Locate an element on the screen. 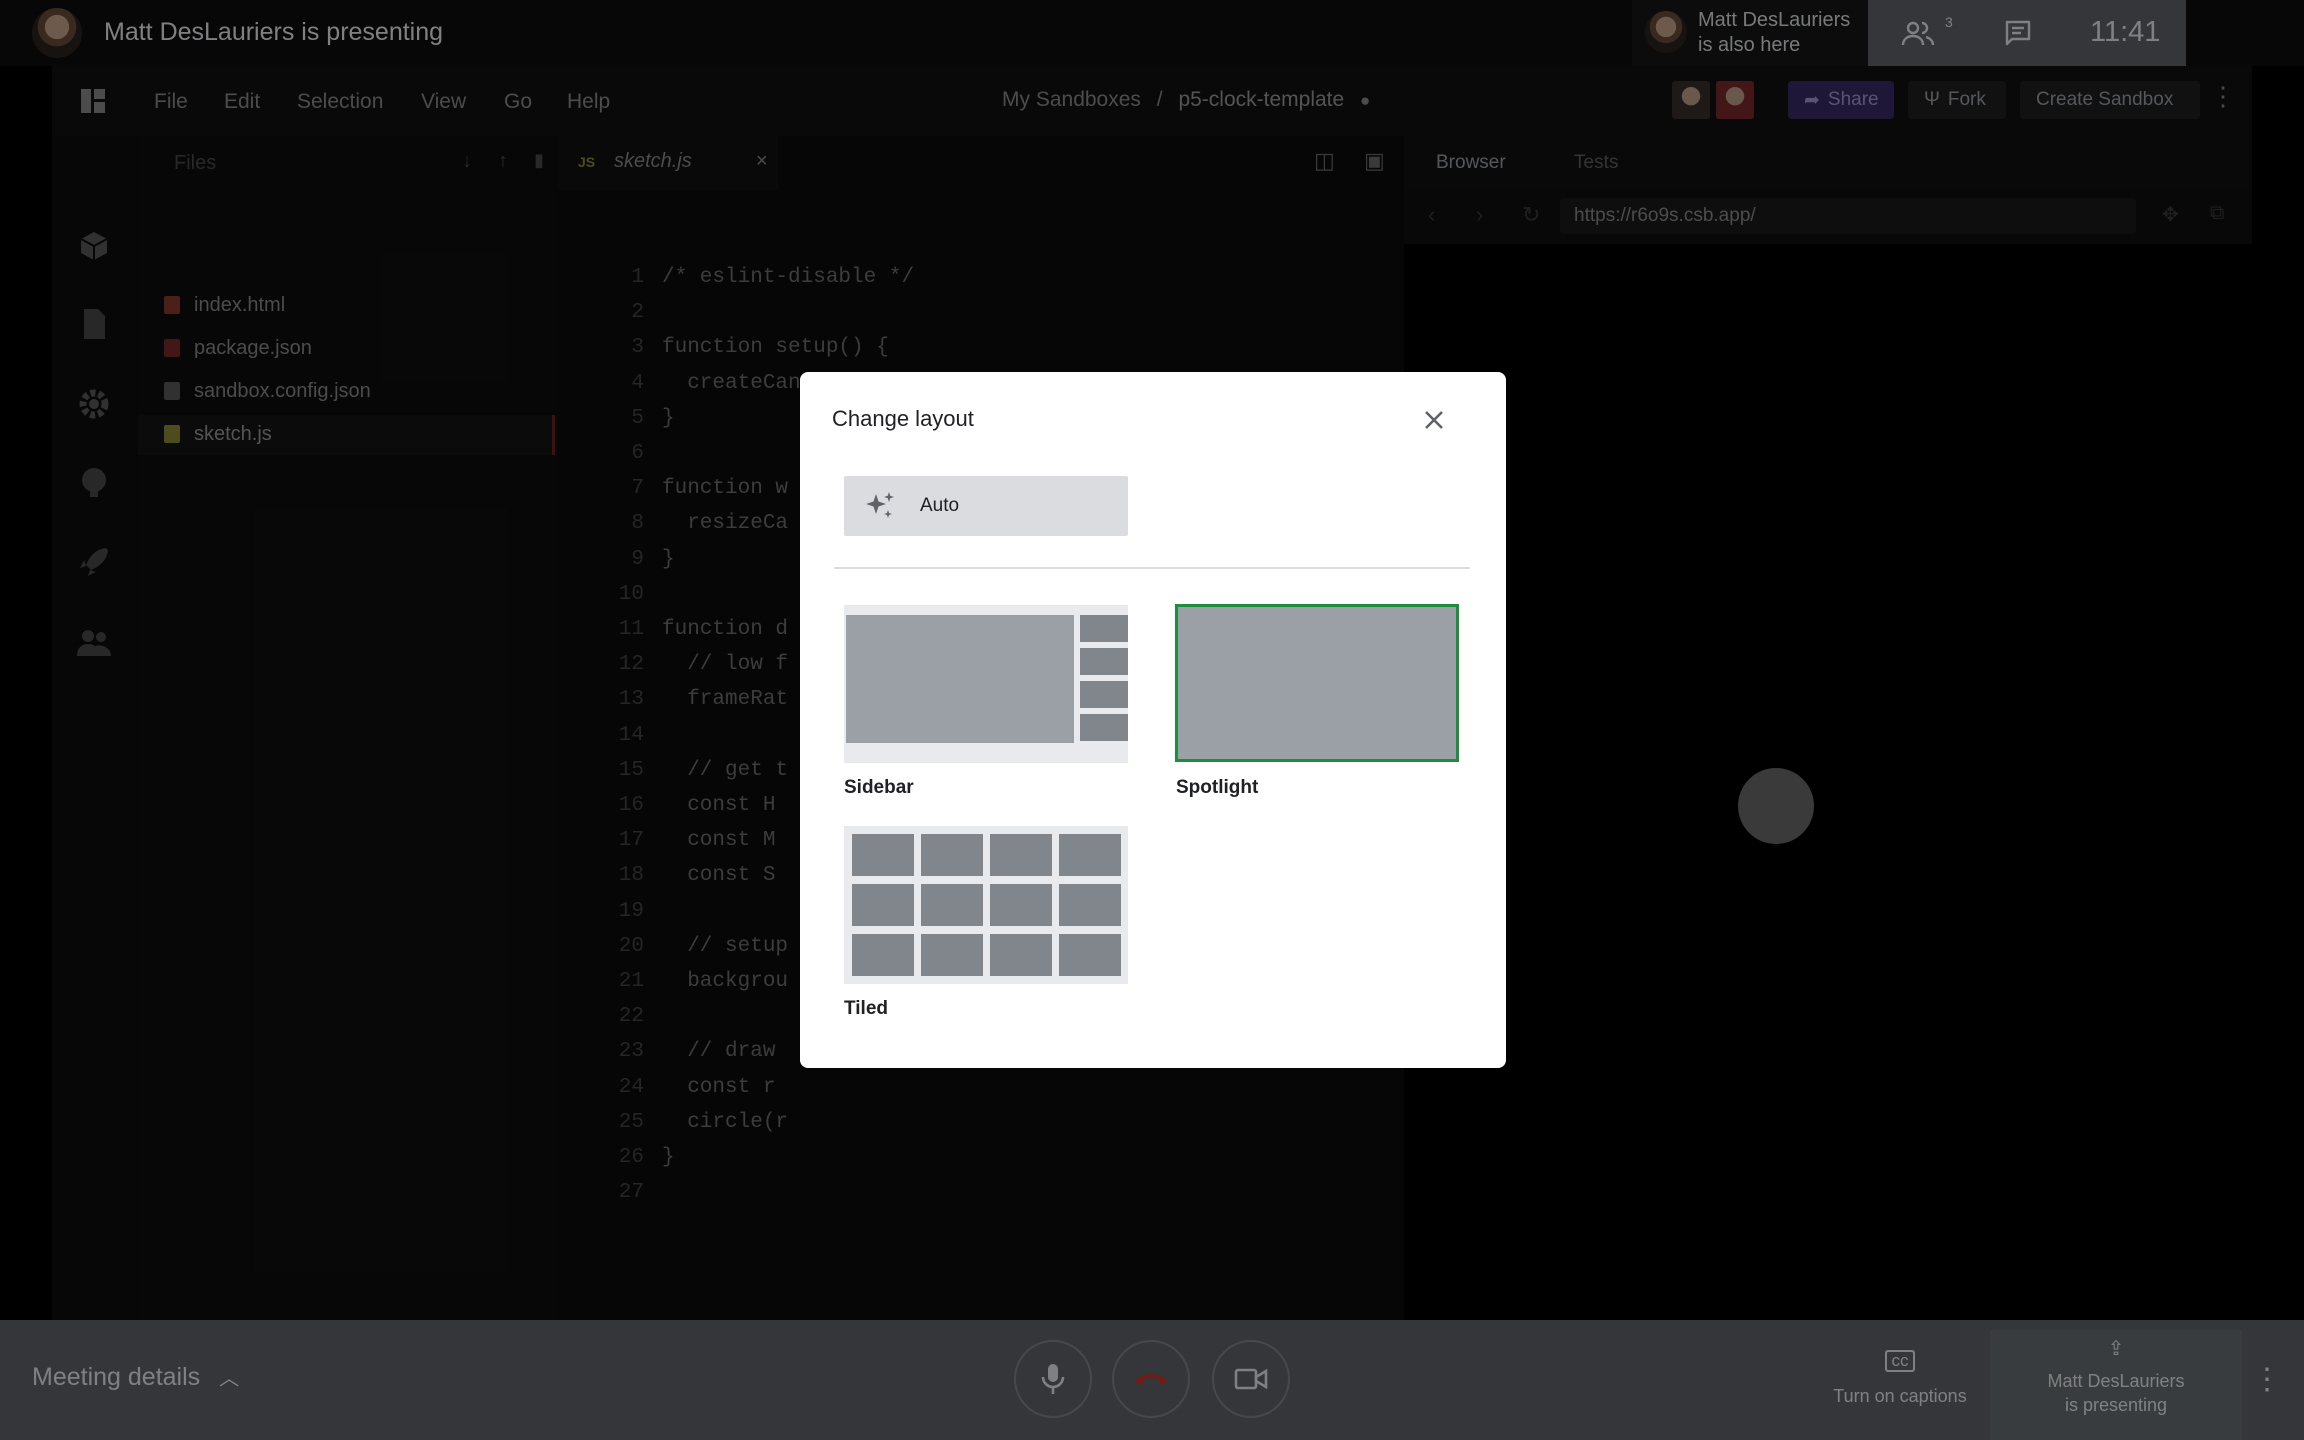 This screenshot has height=1440, width=2304. layout-option-auto: Auto is located at coordinates (986, 506).